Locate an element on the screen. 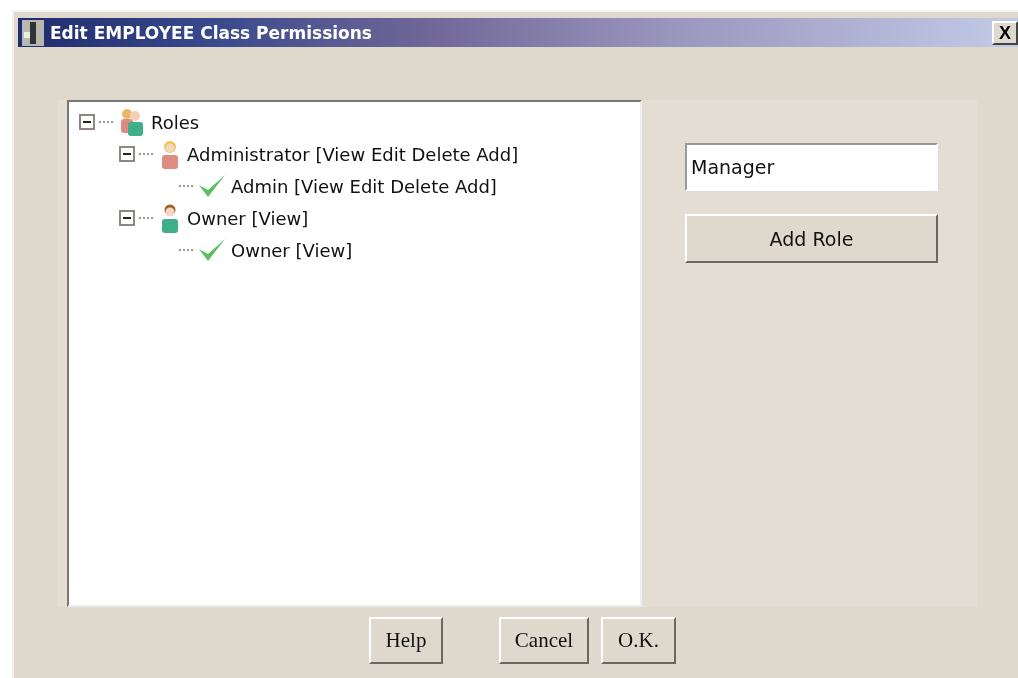 The image size is (1018, 678). app-icon is located at coordinates (33, 32).